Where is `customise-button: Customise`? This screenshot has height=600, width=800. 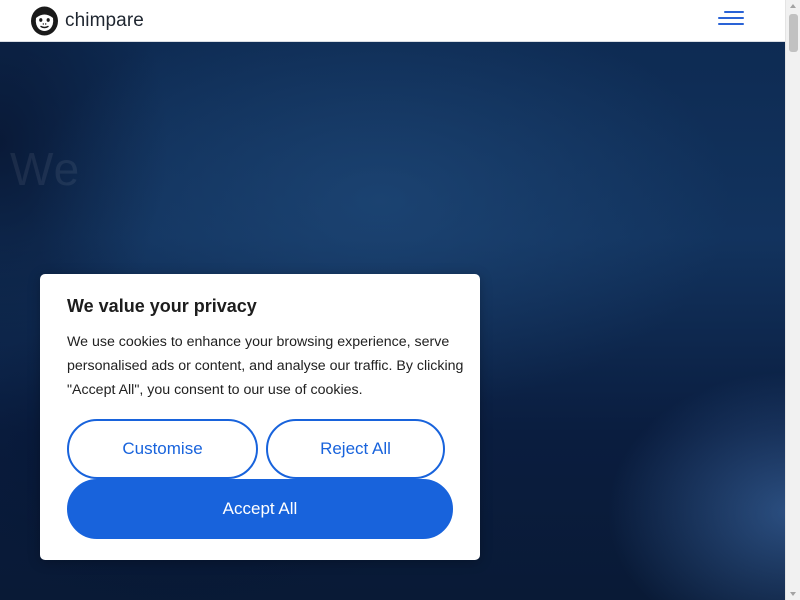
customise-button: Customise is located at coordinates (162, 449).